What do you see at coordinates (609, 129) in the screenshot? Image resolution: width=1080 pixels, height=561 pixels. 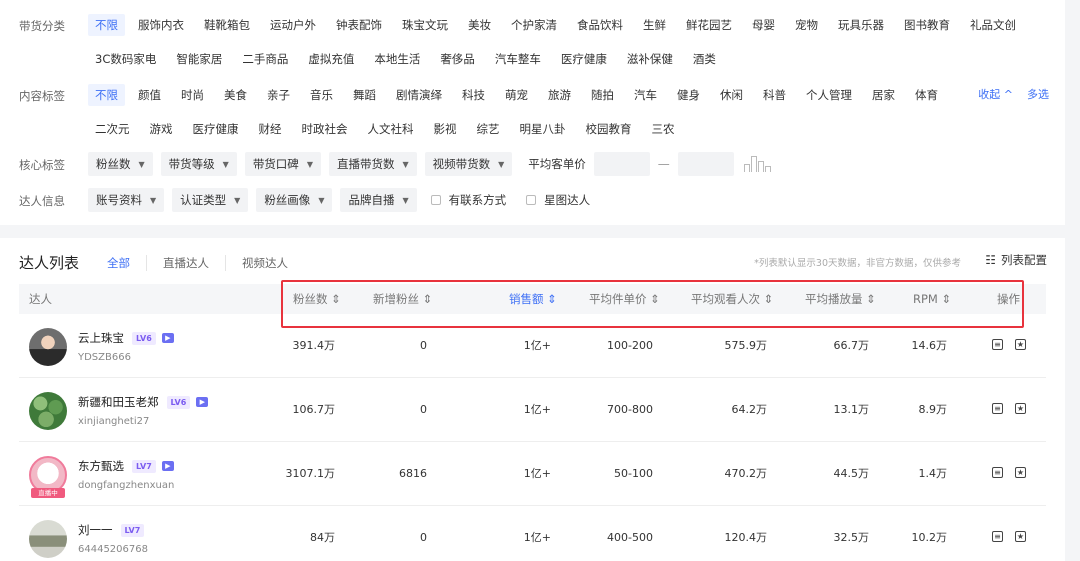 I see `tag-chip: 校园教育` at bounding box center [609, 129].